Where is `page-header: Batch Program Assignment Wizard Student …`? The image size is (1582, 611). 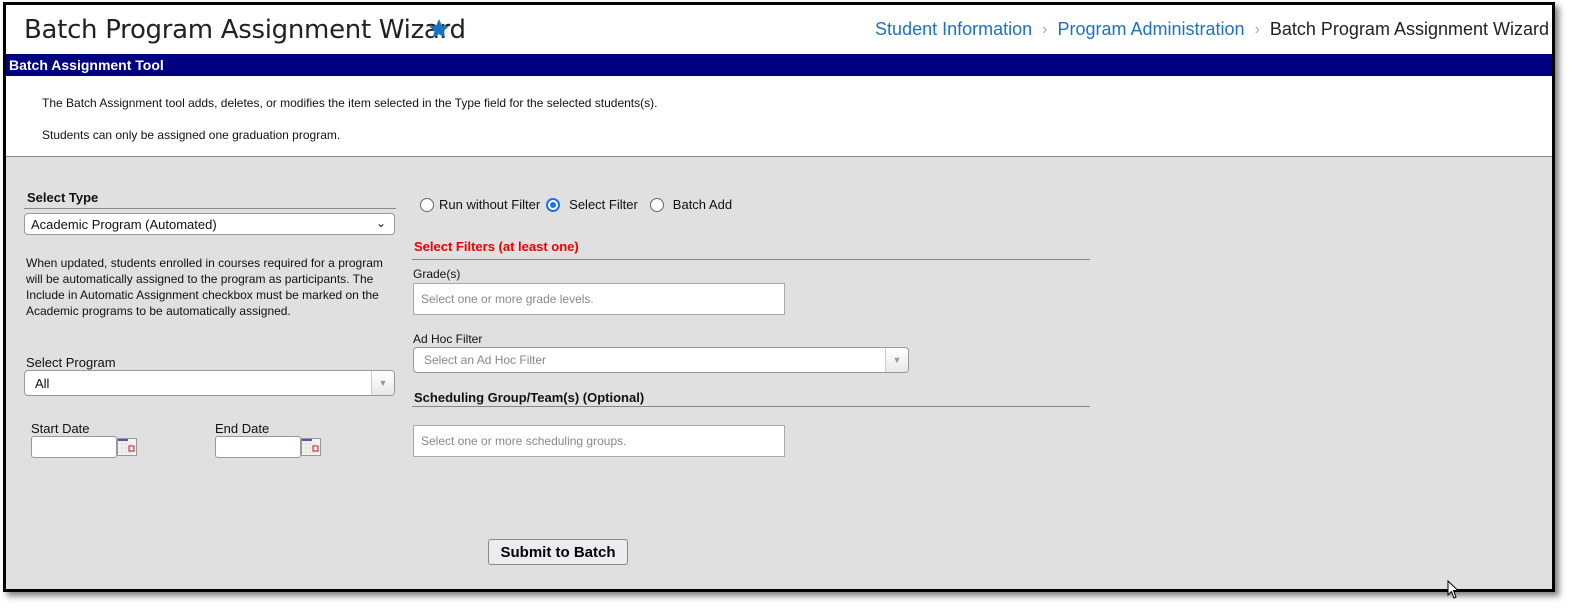 page-header: Batch Program Assignment Wizard Student … is located at coordinates (779, 29).